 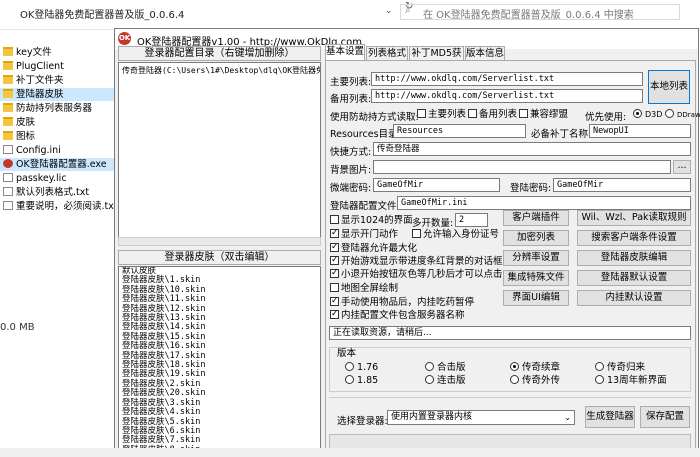 What do you see at coordinates (26, 122) in the screenshot?
I see `file-name: 皮肤` at bounding box center [26, 122].